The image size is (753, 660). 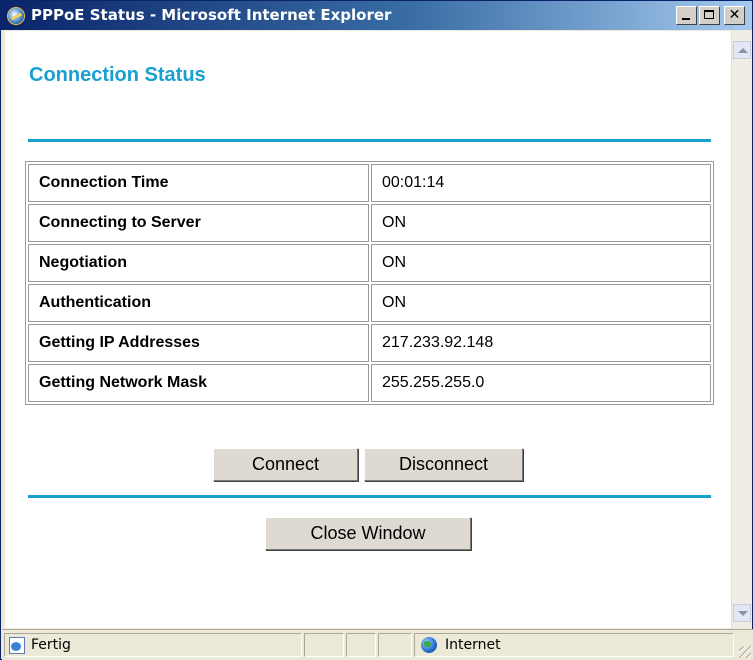 I want to click on scroll-down-button, so click(x=742, y=613).